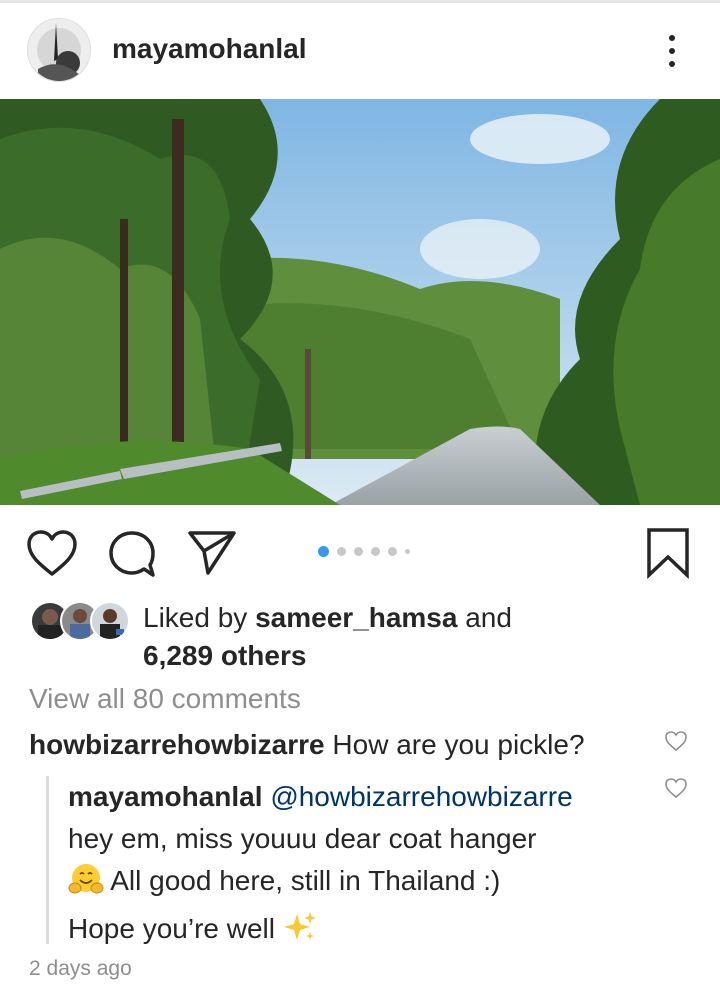 The width and height of the screenshot is (720, 1000). I want to click on comment-item: howbizarrehowbizarre How are you pickle?, so click(307, 745).